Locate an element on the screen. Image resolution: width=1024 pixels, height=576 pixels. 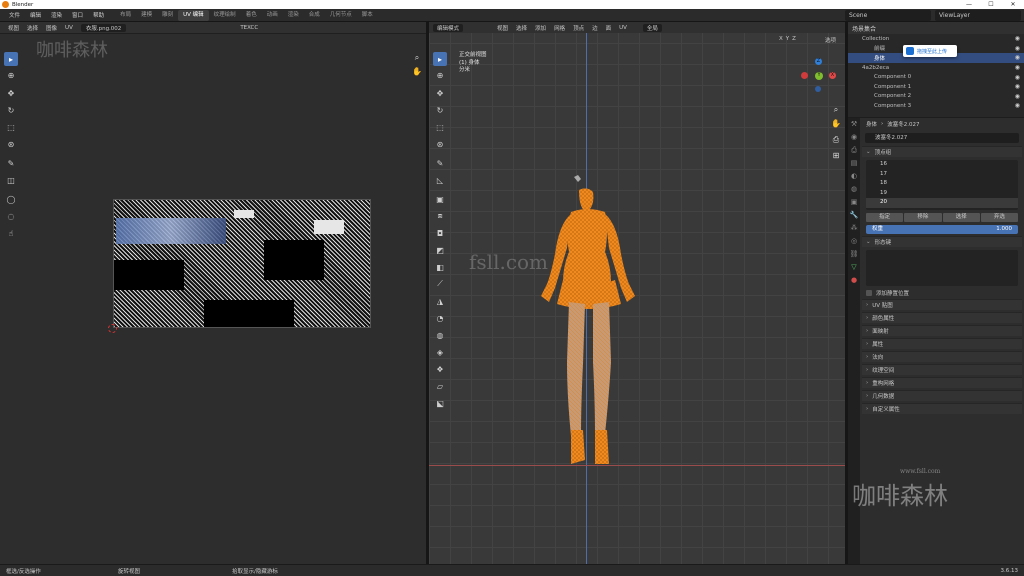
vp-header-item: 添加 is located at coordinates (540, 28).